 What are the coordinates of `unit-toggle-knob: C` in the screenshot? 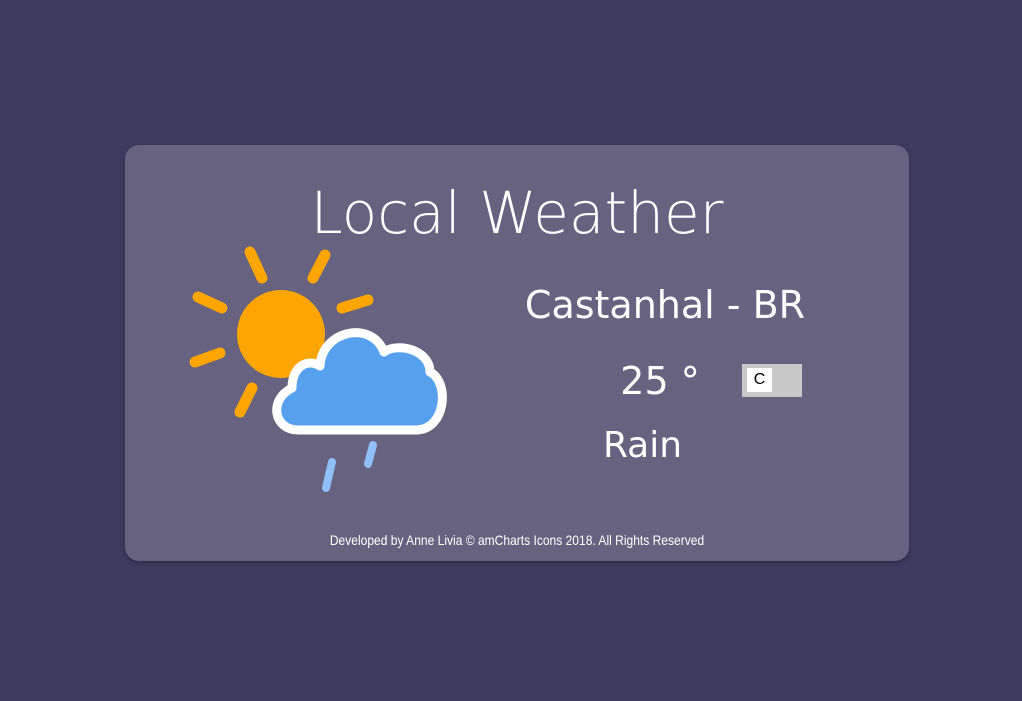 It's located at (759, 380).